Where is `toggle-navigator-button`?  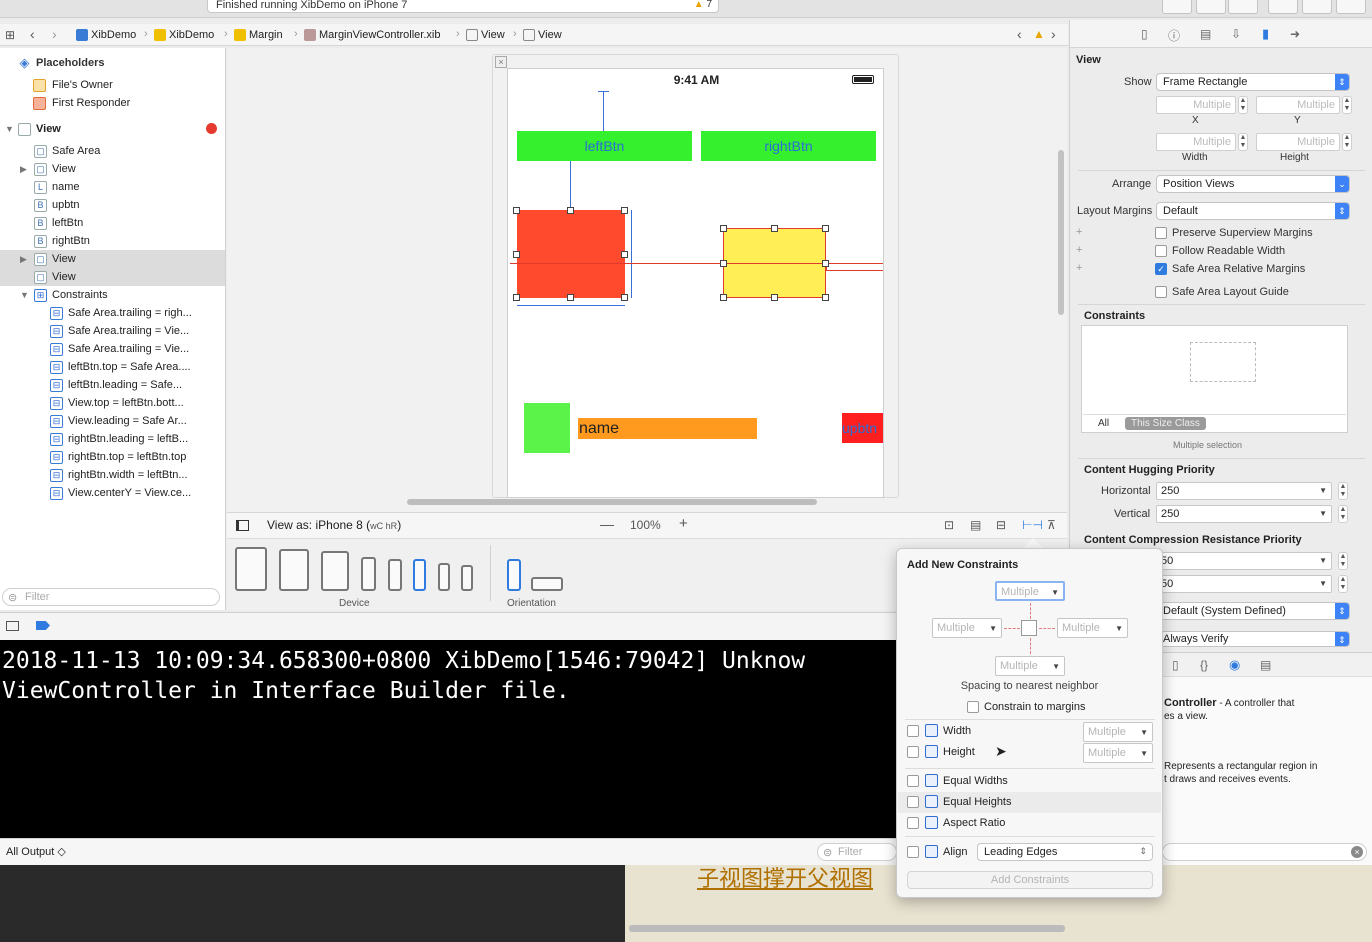 toggle-navigator-button is located at coordinates (1283, 7).